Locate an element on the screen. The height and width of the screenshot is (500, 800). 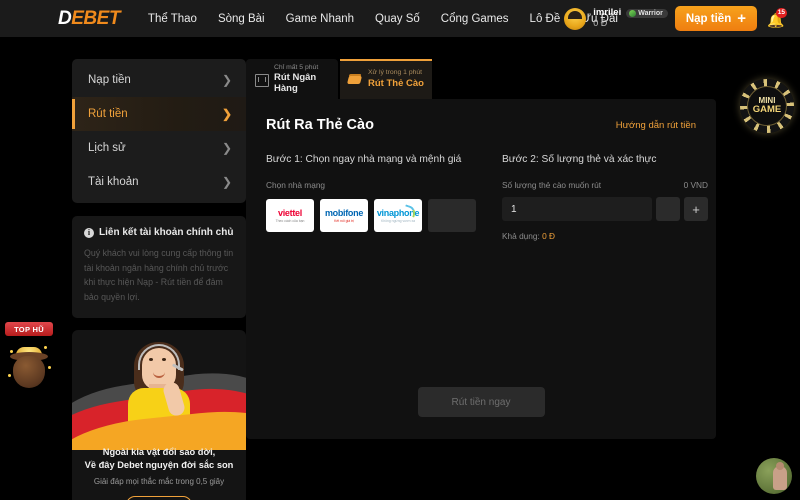
shield-icon is located at coordinates (633, 13).